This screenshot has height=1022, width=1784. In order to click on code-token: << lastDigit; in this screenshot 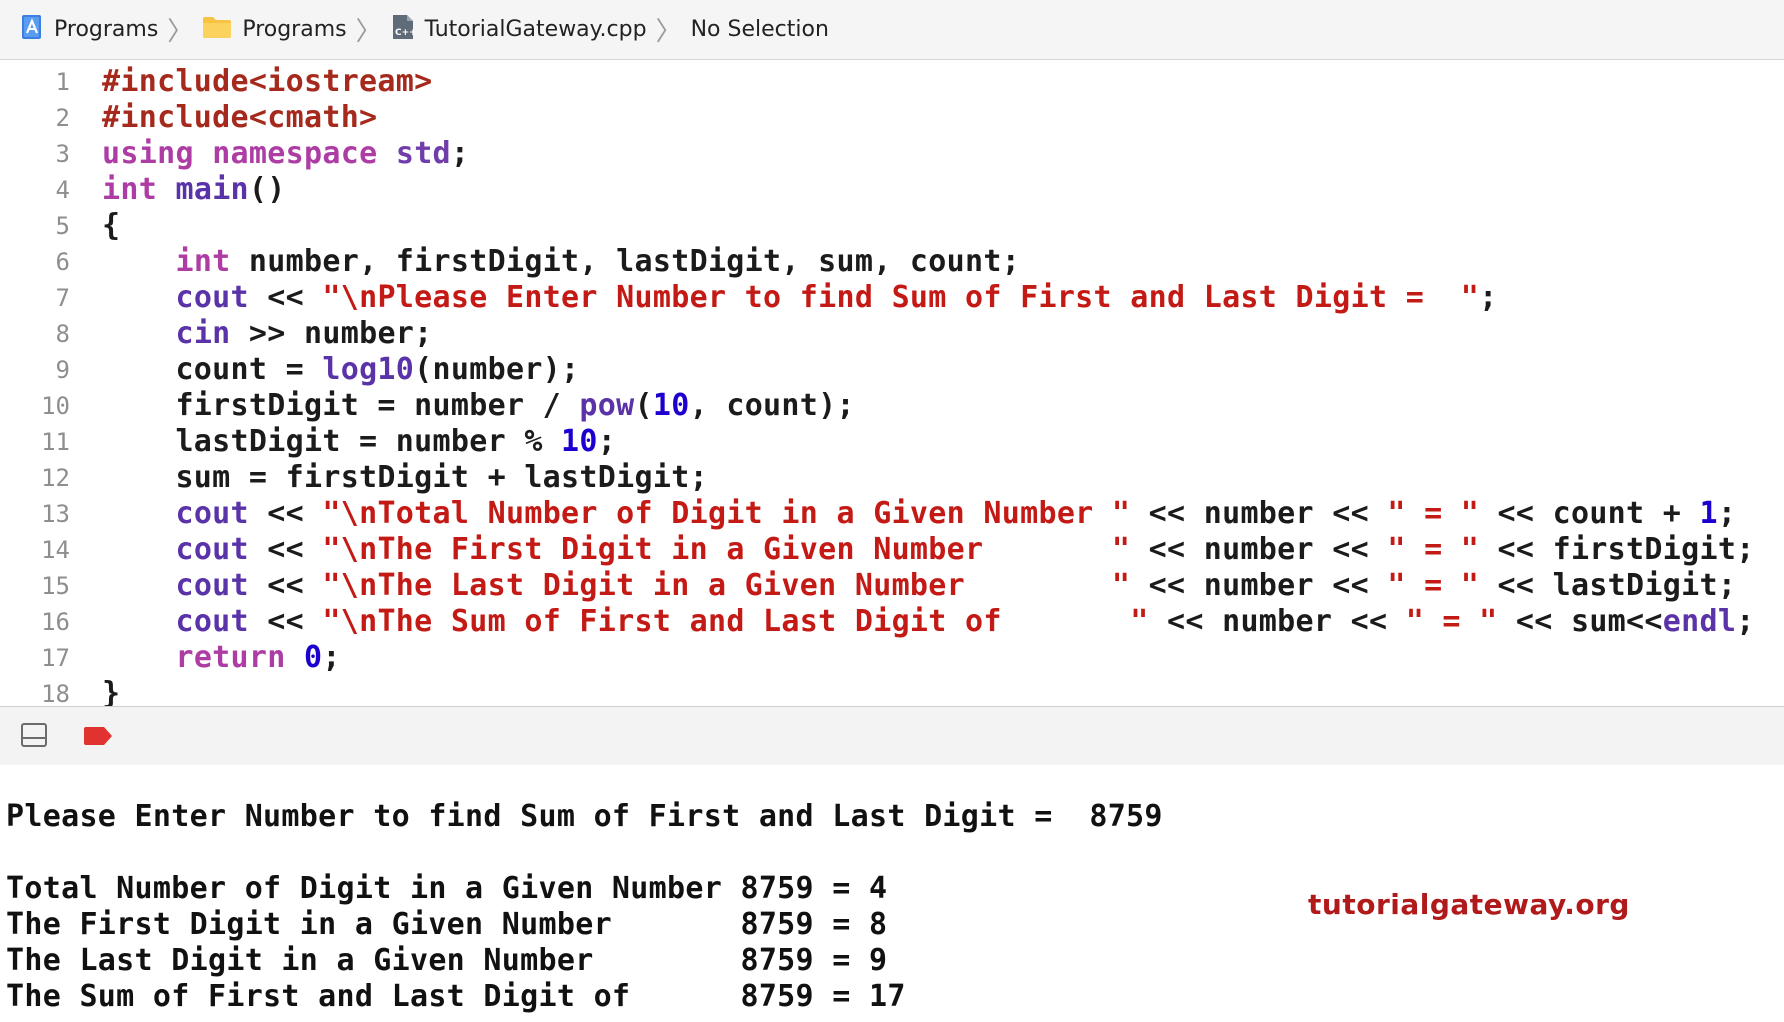, I will do `click(1608, 585)`.